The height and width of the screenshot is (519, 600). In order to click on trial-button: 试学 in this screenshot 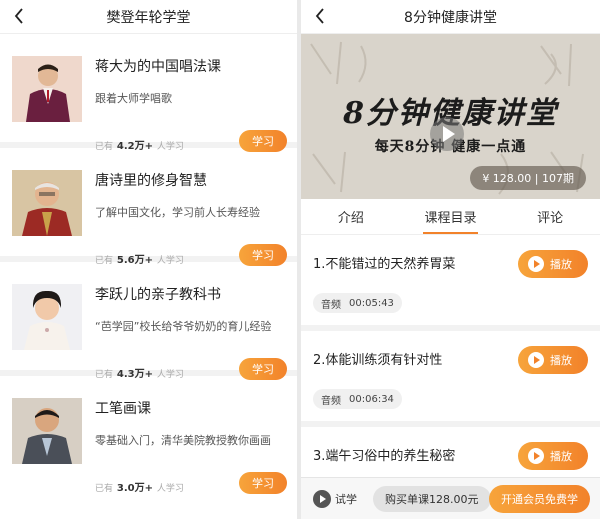, I will do `click(335, 498)`.